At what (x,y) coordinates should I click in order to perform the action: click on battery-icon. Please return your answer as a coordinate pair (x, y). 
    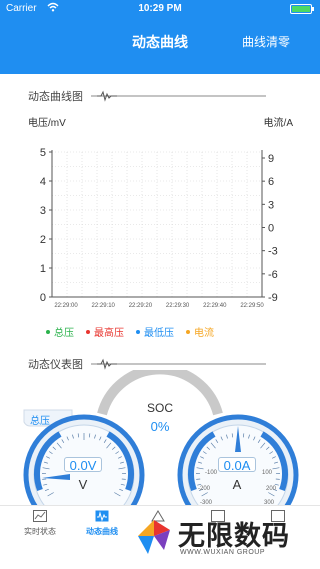
    Looking at the image, I should click on (302, 9).